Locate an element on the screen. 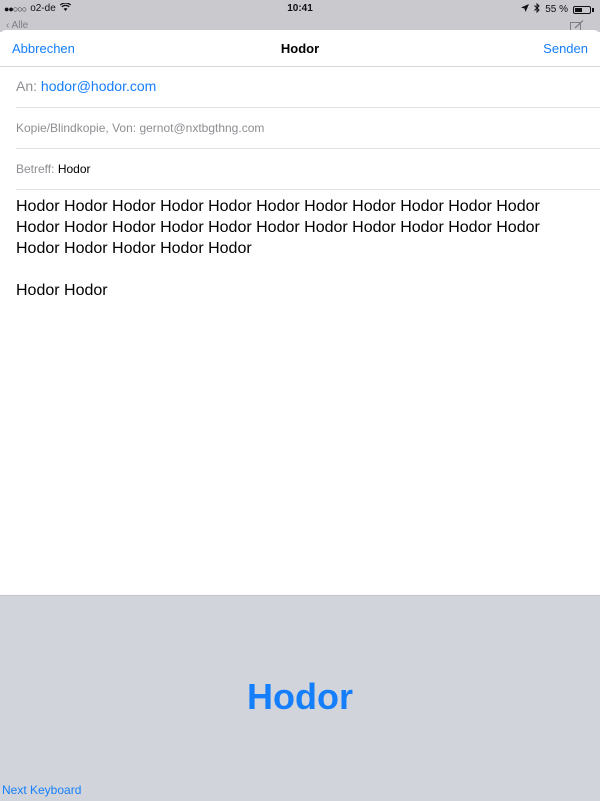  status-bar: ●●○○○ o2-de 10:41 55 % is located at coordinates (300, 9).